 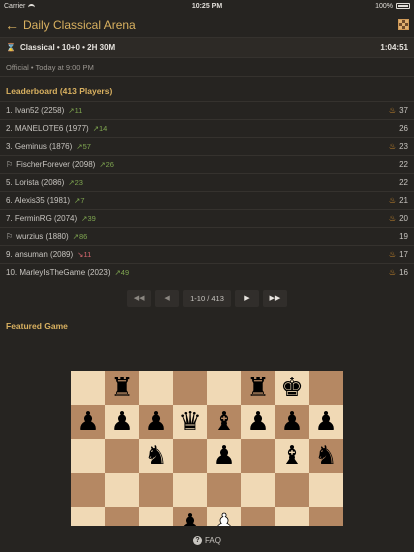 What do you see at coordinates (83, 236) in the screenshot?
I see `rating-change: 86` at bounding box center [83, 236].